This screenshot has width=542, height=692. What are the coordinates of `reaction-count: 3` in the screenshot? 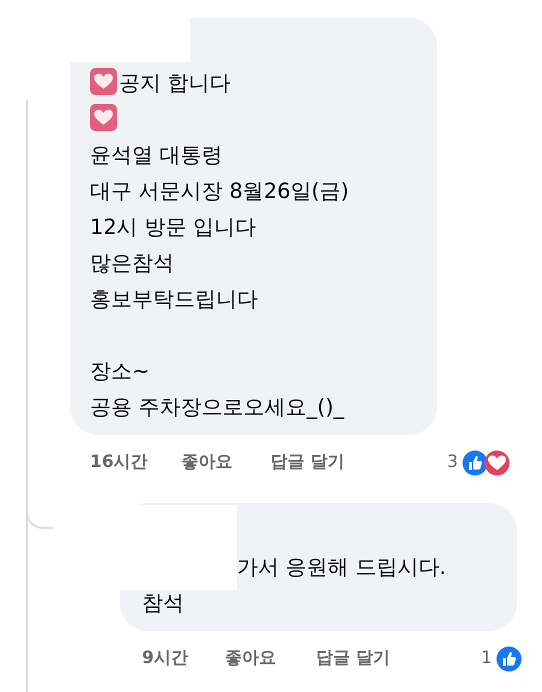 It's located at (452, 462).